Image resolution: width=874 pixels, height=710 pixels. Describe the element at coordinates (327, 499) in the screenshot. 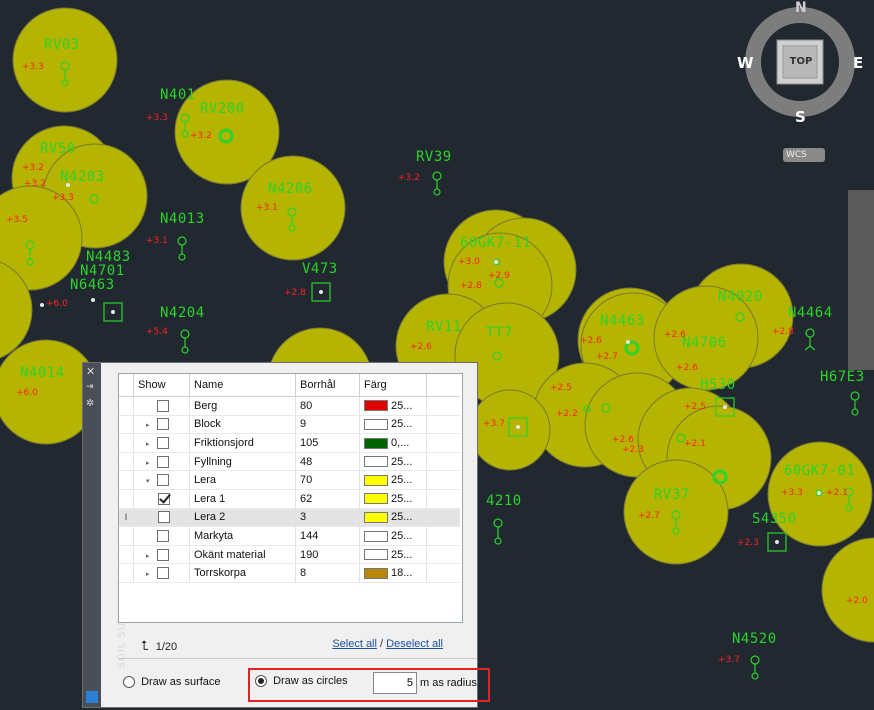

I see `count-cell: 62` at that location.